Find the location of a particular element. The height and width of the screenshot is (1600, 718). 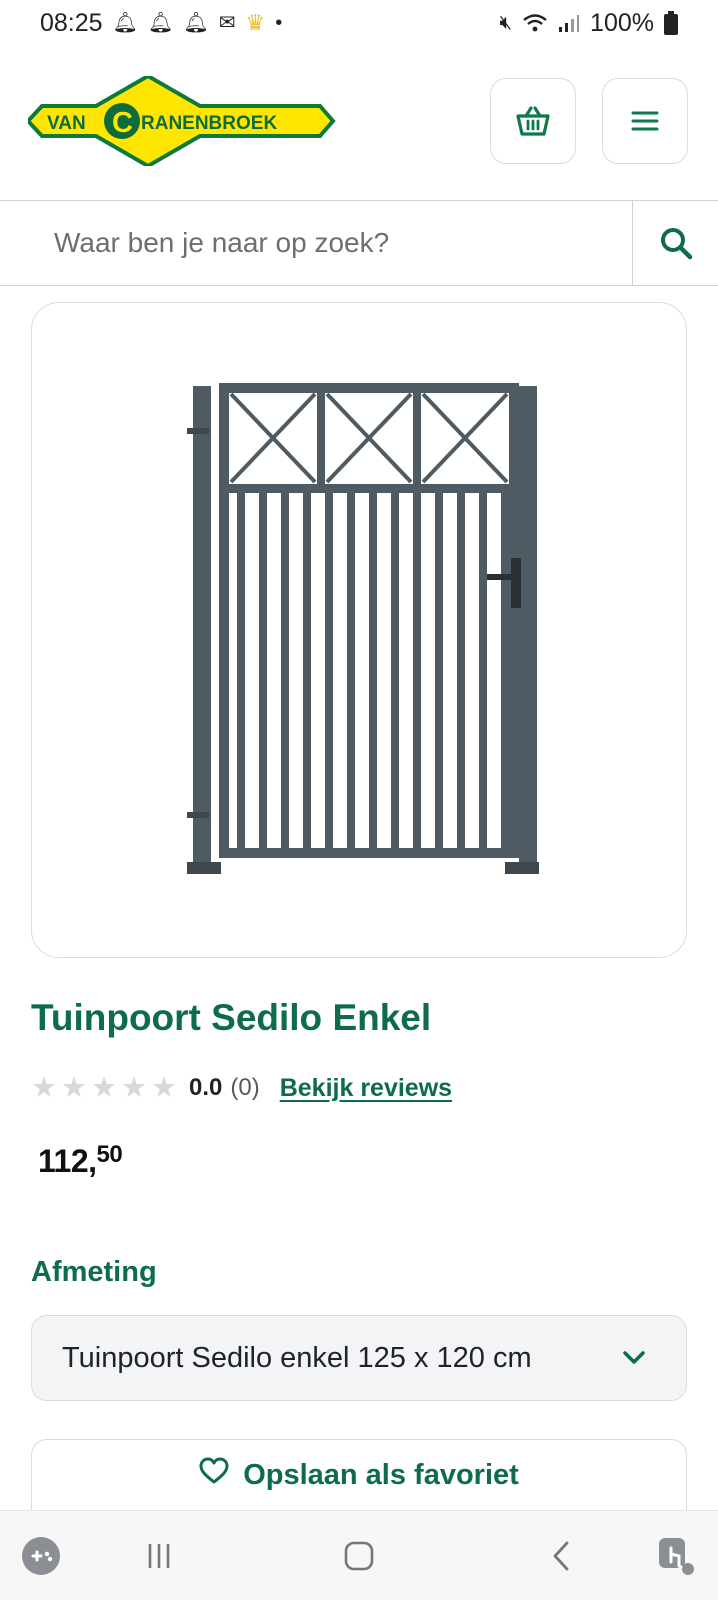

size-select: Tuinpoort Sedilo enkel 125 x 120 cm is located at coordinates (359, 1358).